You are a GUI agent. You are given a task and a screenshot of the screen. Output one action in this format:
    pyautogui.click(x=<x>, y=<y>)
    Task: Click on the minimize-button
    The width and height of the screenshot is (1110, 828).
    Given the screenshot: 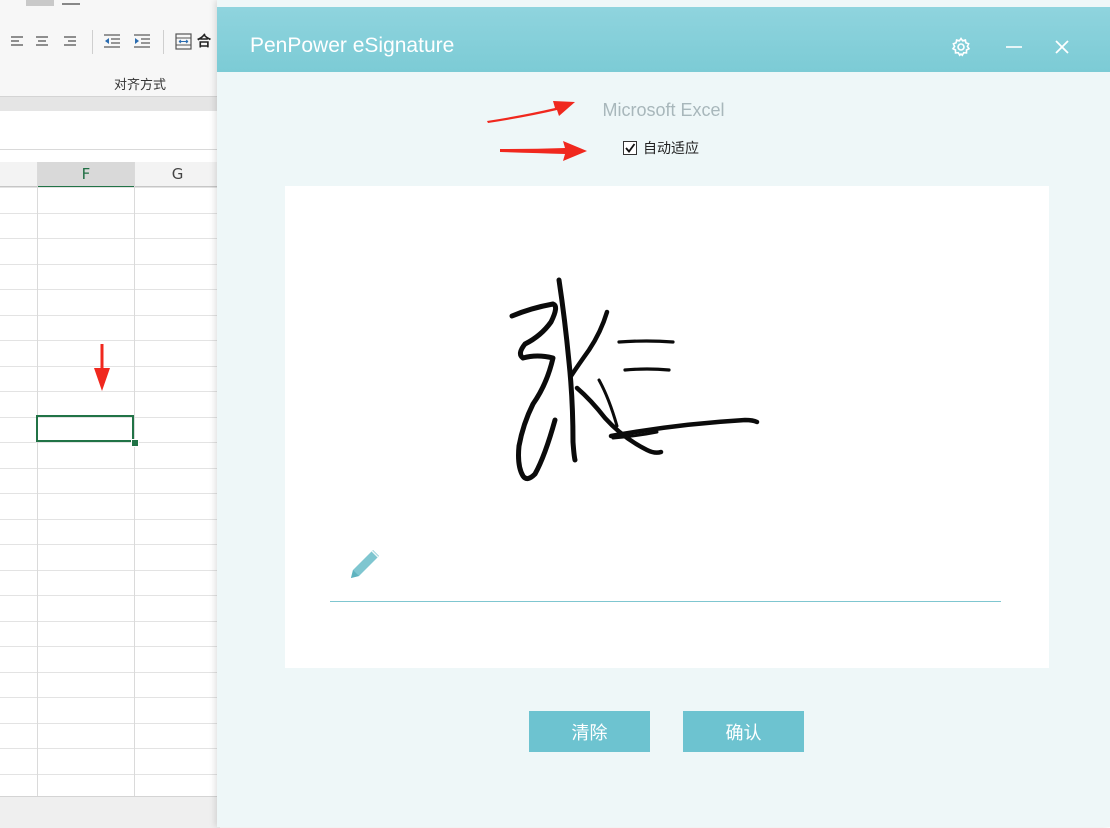 What is the action you would take?
    pyautogui.click(x=1014, y=47)
    